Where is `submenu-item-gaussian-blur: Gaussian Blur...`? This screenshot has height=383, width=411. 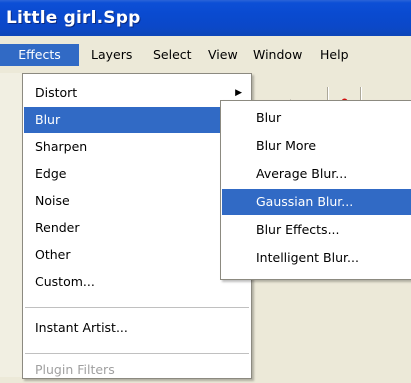 submenu-item-gaussian-blur: Gaussian Blur... is located at coordinates (316, 202).